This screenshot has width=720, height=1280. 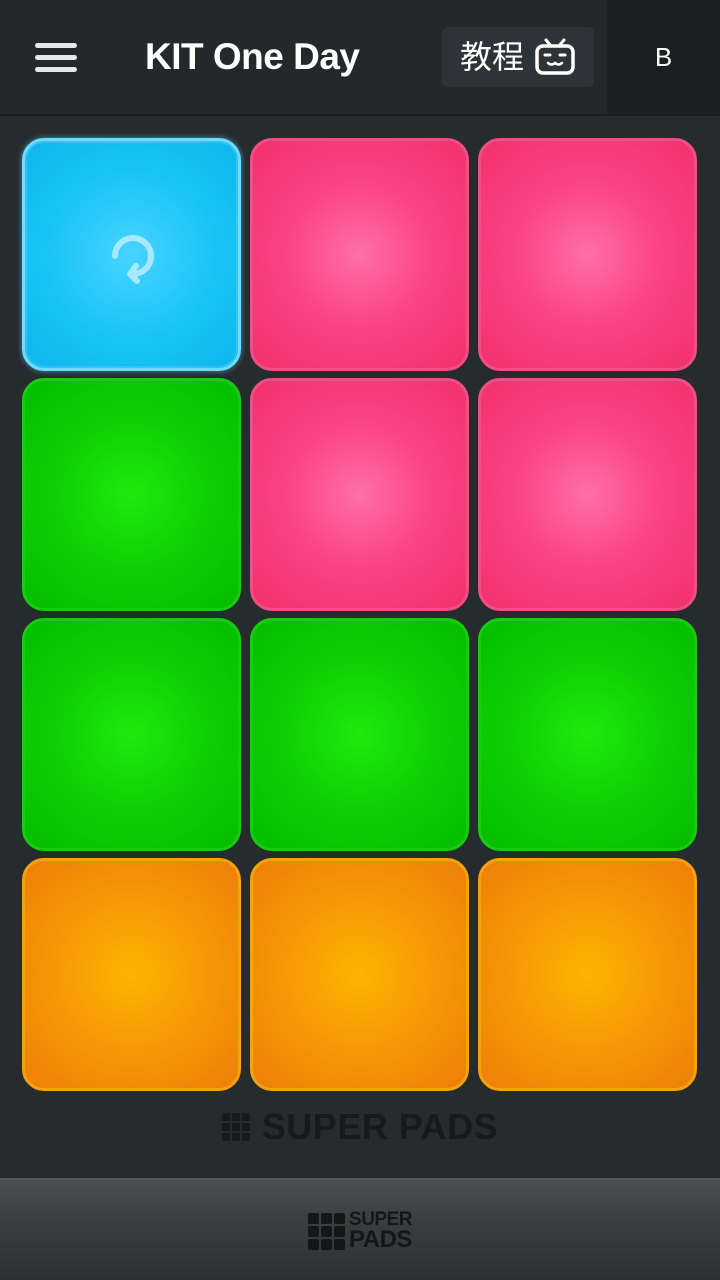 I want to click on pad-9-green, so click(x=587, y=734).